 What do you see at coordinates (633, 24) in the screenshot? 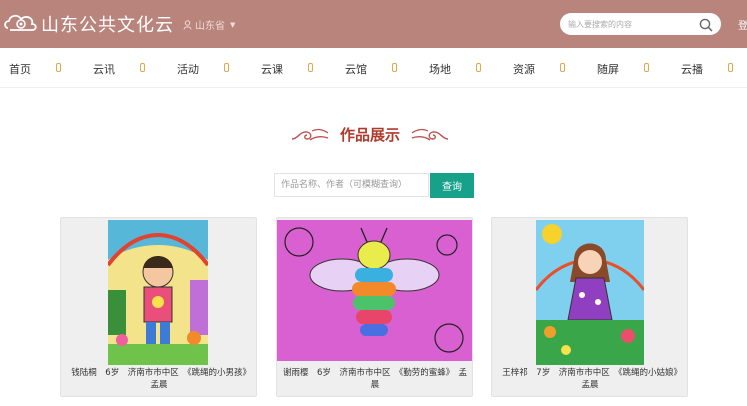
I see `search-input` at bounding box center [633, 24].